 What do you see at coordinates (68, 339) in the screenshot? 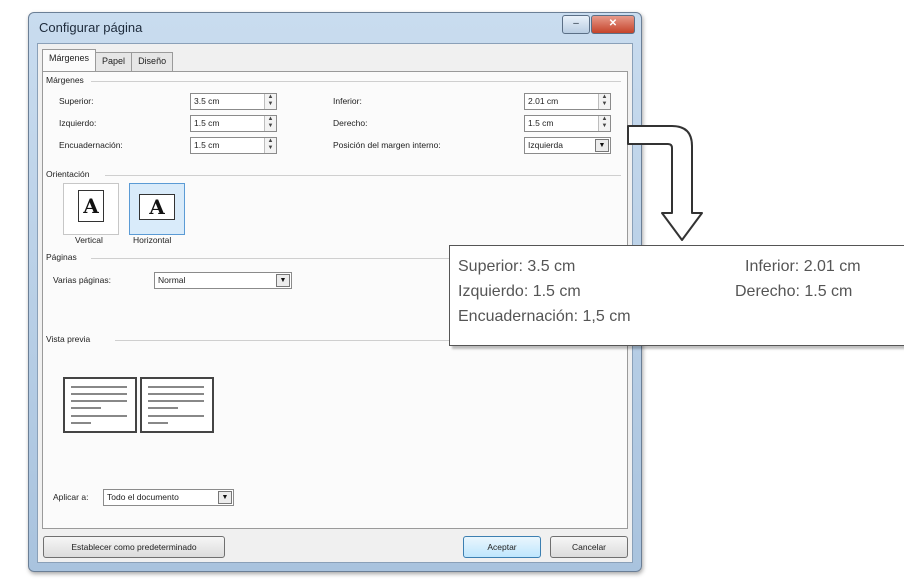
I see `section-vista-previa: Vista previa` at bounding box center [68, 339].